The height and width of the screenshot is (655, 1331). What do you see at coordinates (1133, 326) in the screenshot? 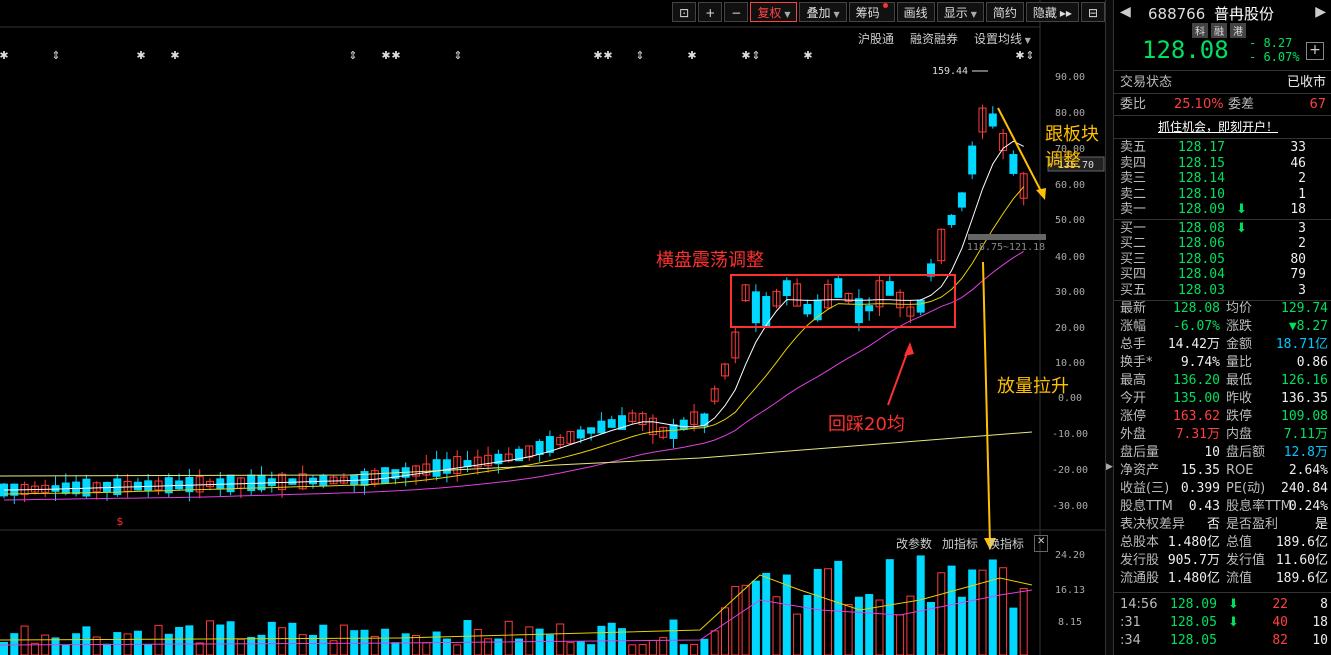
I see `stat-label: 涨幅` at bounding box center [1133, 326].